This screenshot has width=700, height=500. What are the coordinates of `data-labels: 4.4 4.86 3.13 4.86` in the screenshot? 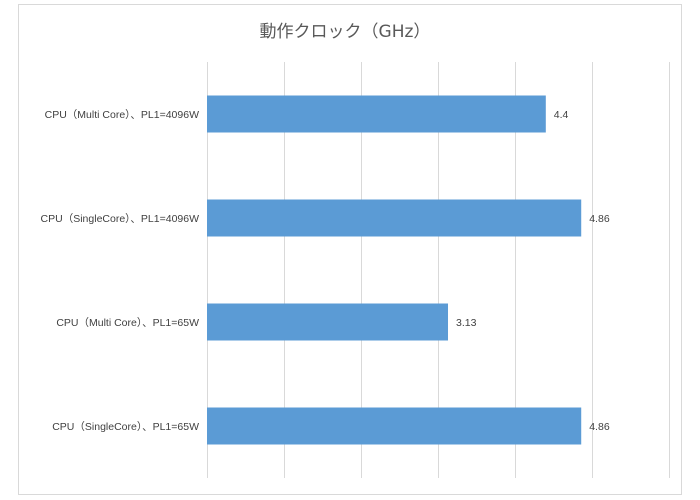 It's located at (533, 271).